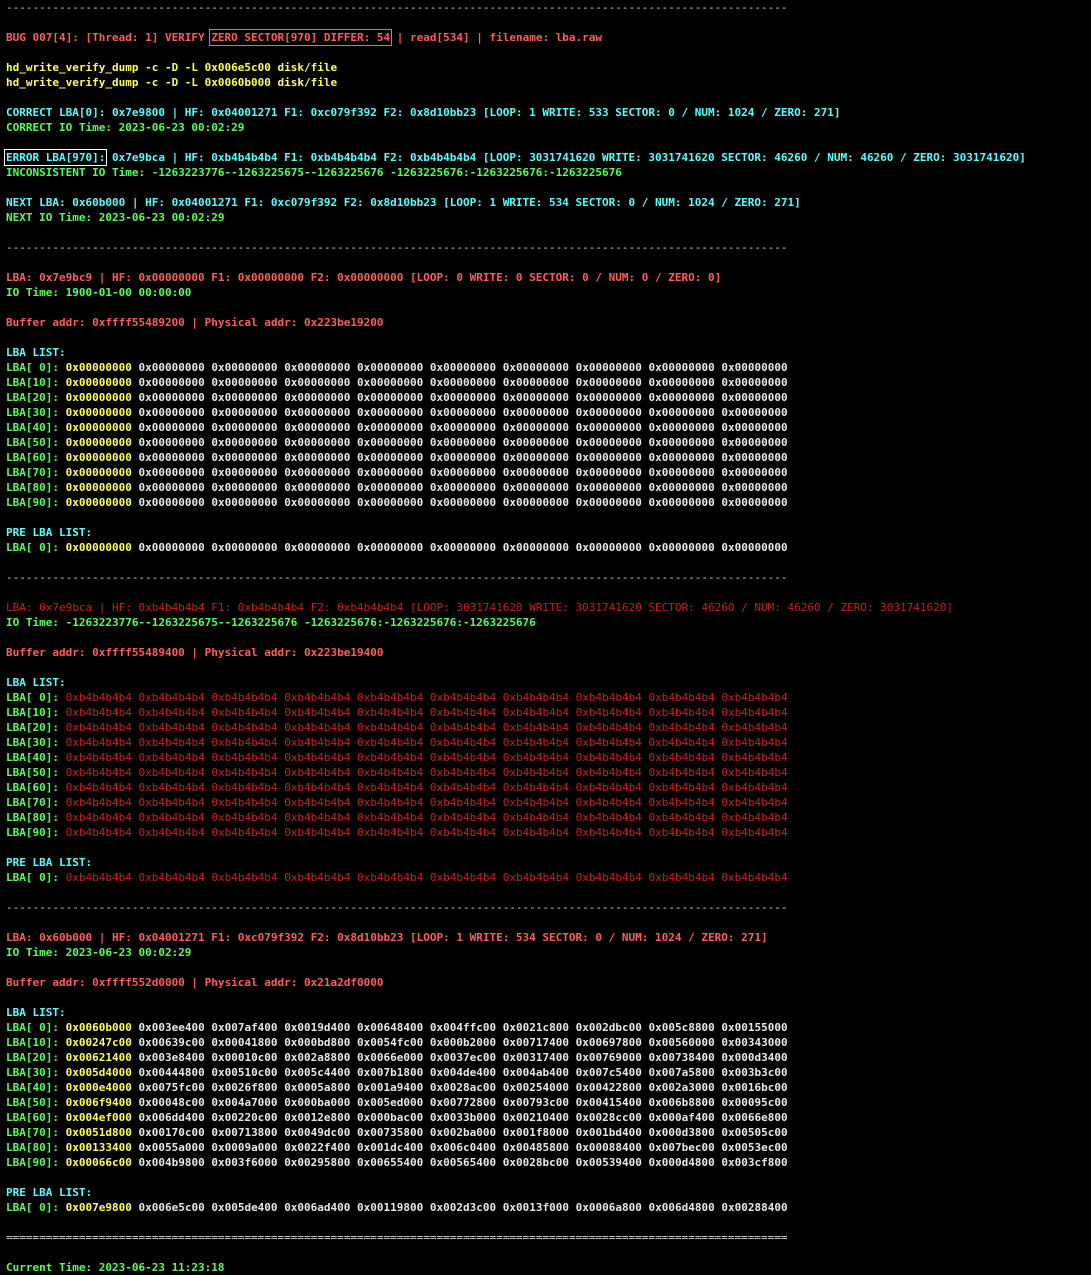 This screenshot has width=1091, height=1275. I want to click on lba-value-cell: 0x006dd400, so click(171, 1117).